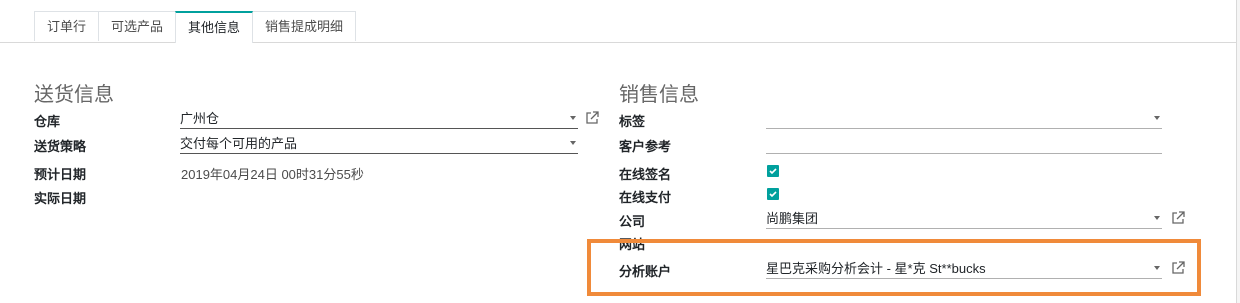 Image resolution: width=1240 pixels, height=303 pixels. Describe the element at coordinates (137, 26) in the screenshot. I see `tab-optional-products: 可选产品` at that location.